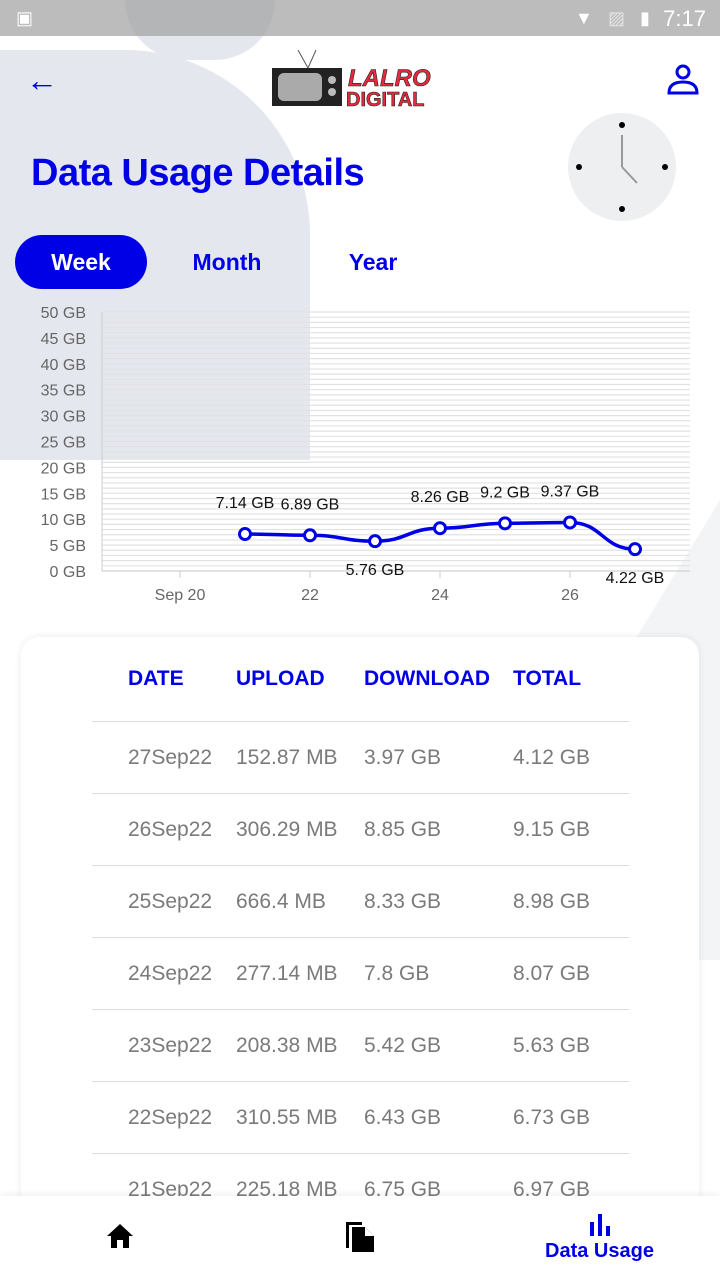 This screenshot has height=1280, width=720. I want to click on data-label: 9.2 GB, so click(505, 492).